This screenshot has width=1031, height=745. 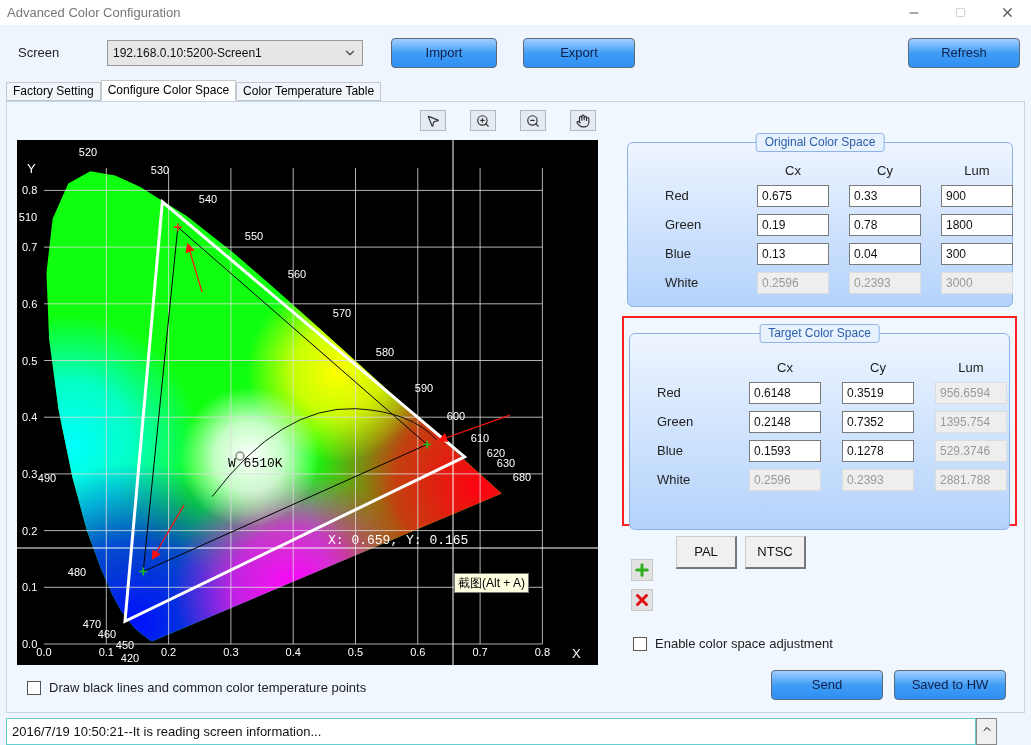 What do you see at coordinates (496, 453) in the screenshot?
I see `wavelength-label: 620` at bounding box center [496, 453].